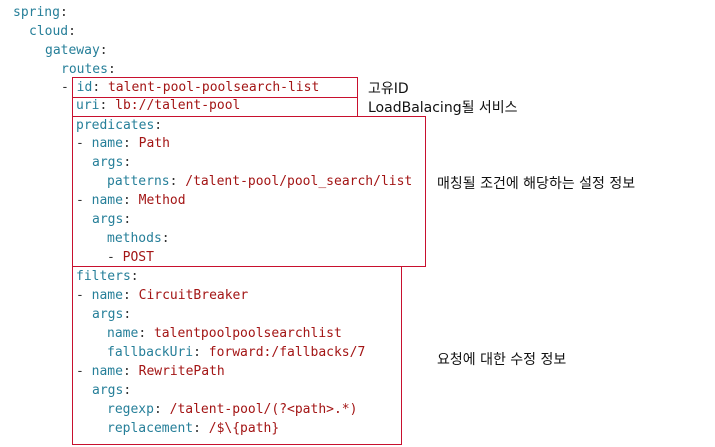 This screenshot has height=447, width=715. I want to click on yaml-key: routes, so click(84, 69).